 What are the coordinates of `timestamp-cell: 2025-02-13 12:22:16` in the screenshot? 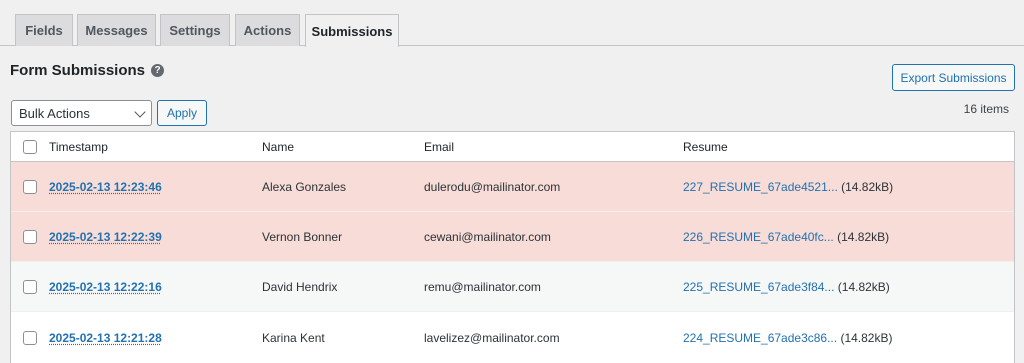 It's located at (105, 287).